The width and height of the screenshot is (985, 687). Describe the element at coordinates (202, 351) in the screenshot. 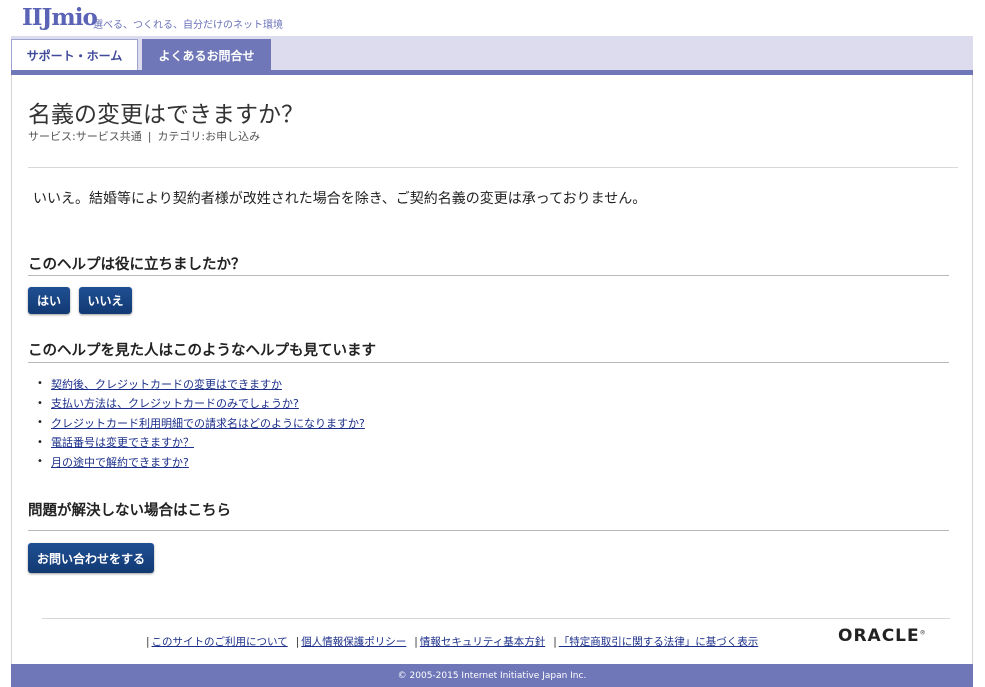

I see `related-heading: このヘルプを見た人はこのようなヘルプも見ています` at that location.